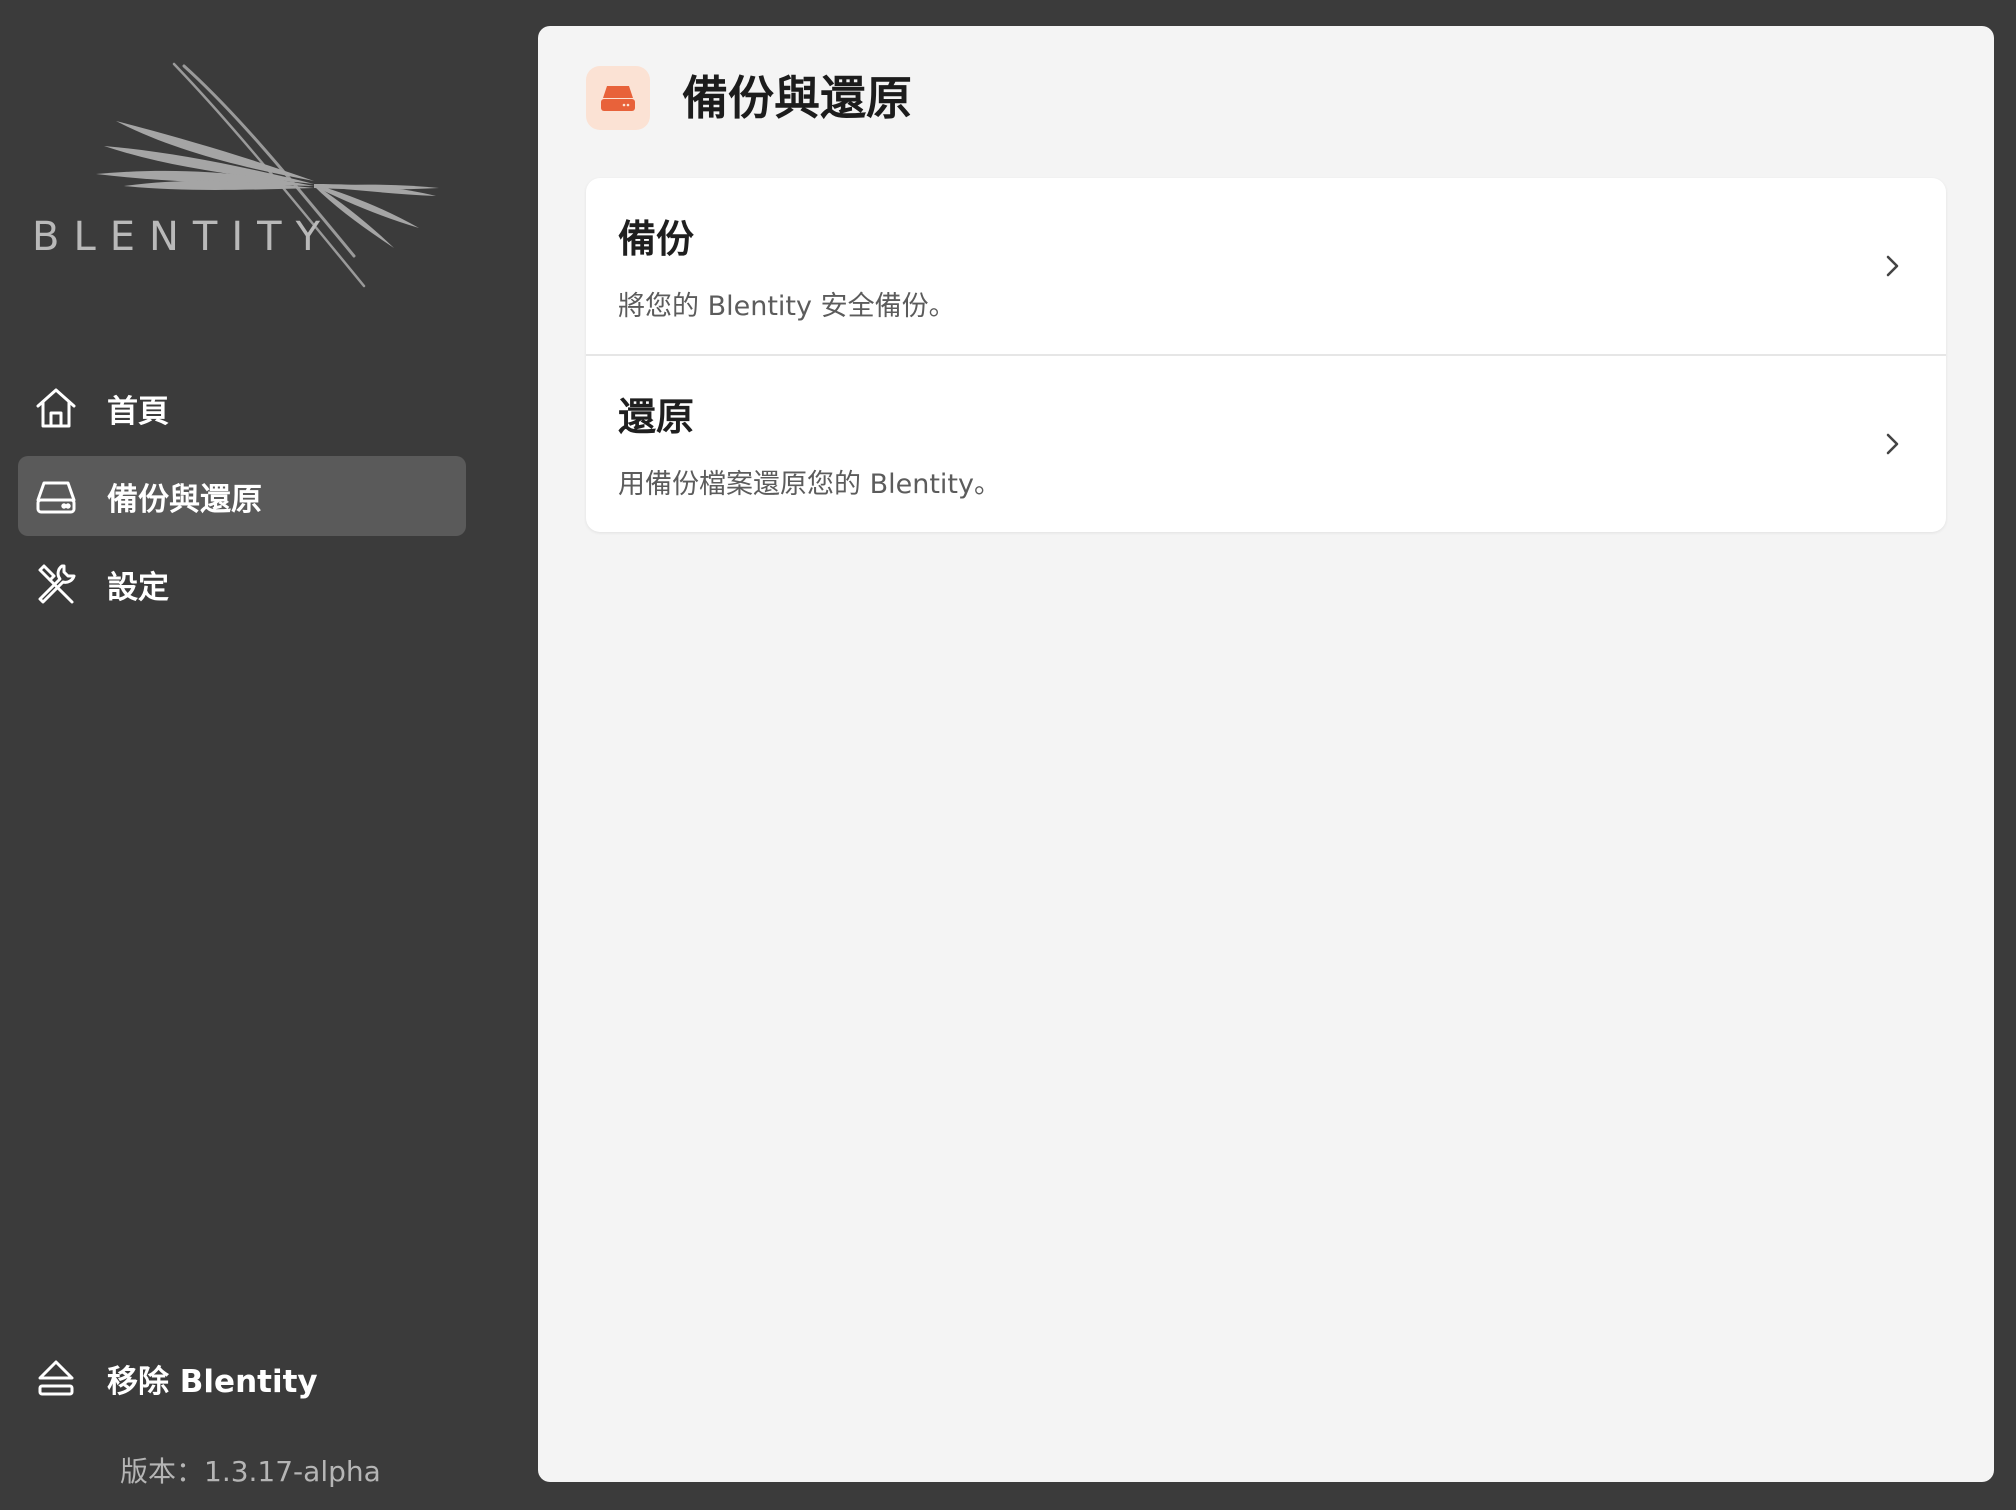  I want to click on blentity-logo: BLENTITY, so click(244, 176).